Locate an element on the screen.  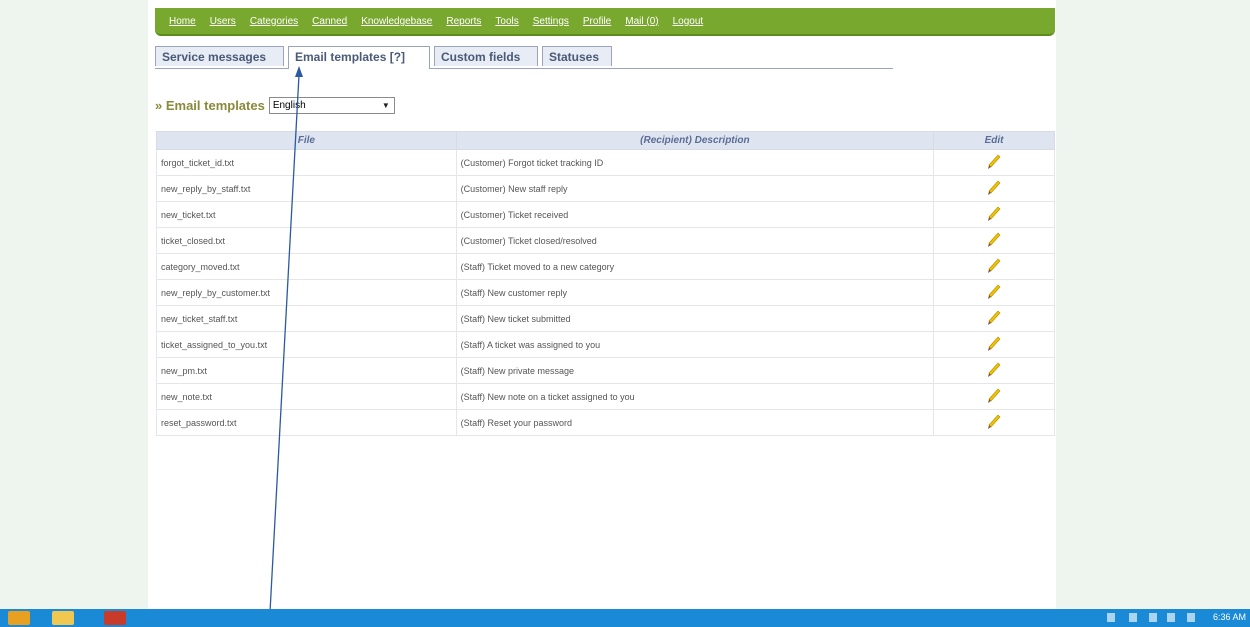
table-row: new_pm.txt (Staff) New private message is located at coordinates (605, 370).